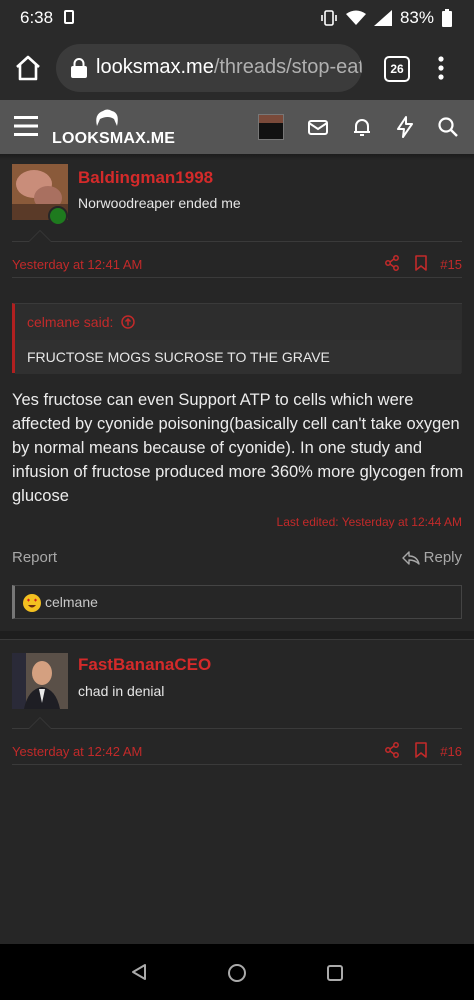 The height and width of the screenshot is (1000, 474). What do you see at coordinates (382, 18) in the screenshot?
I see `signal-icon` at bounding box center [382, 18].